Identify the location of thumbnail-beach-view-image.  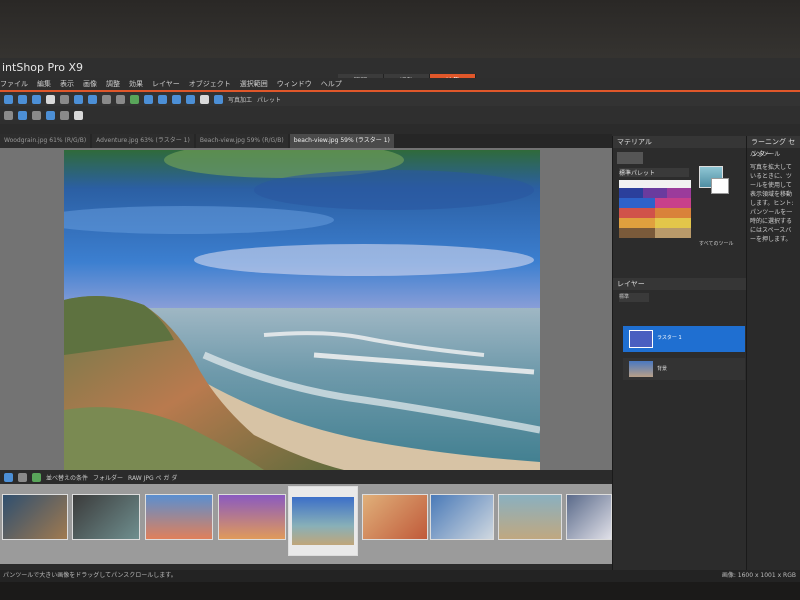
(323, 521).